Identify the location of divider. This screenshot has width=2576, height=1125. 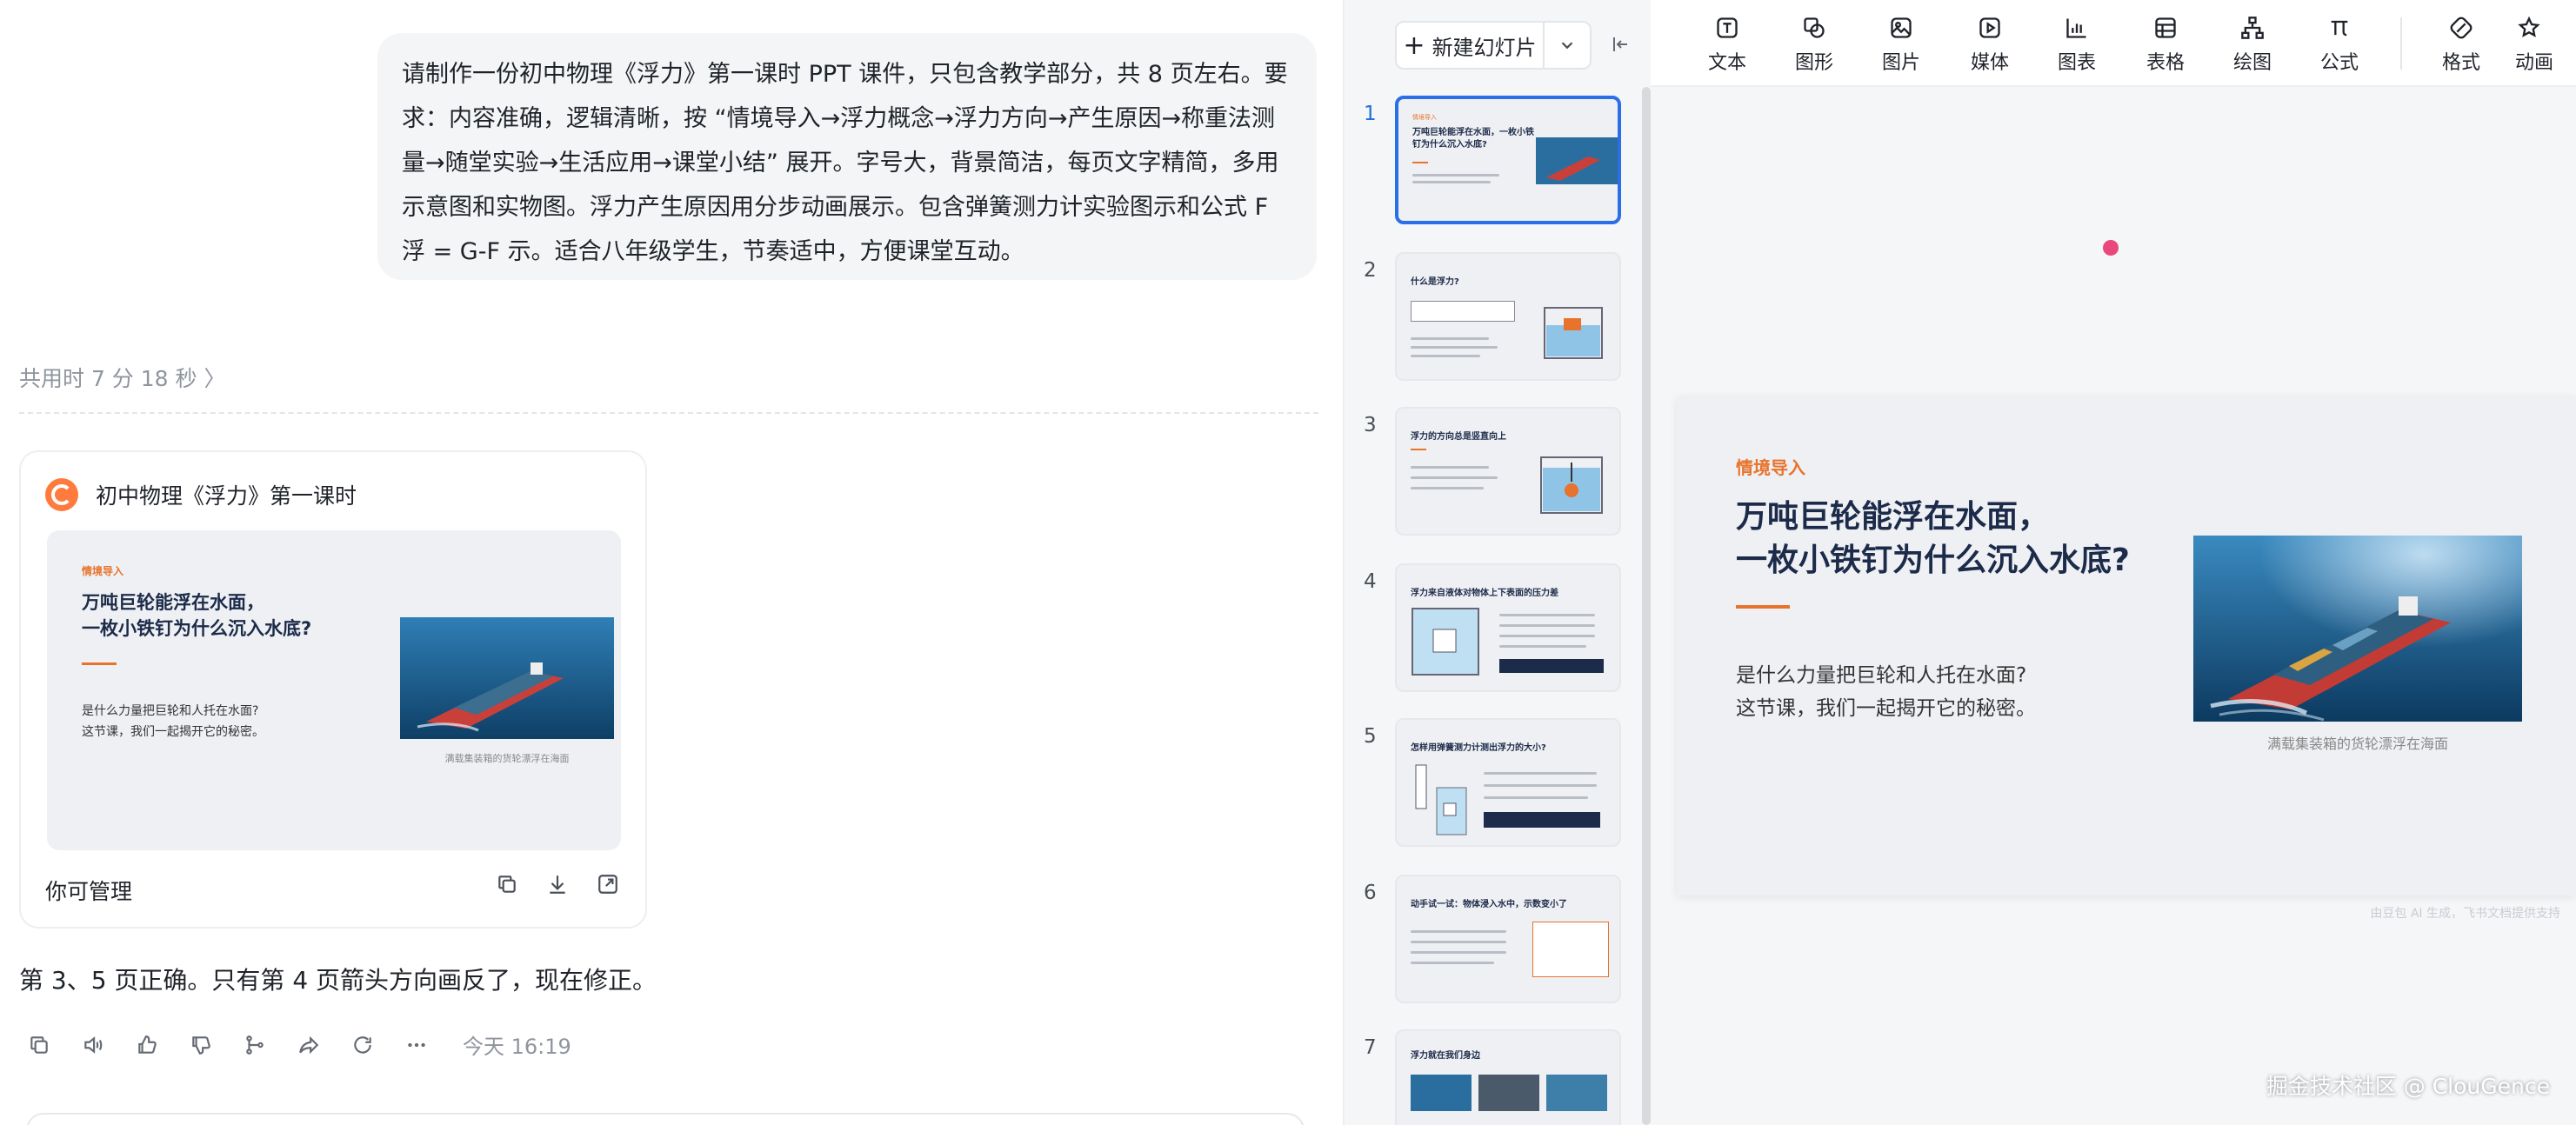
(668, 413).